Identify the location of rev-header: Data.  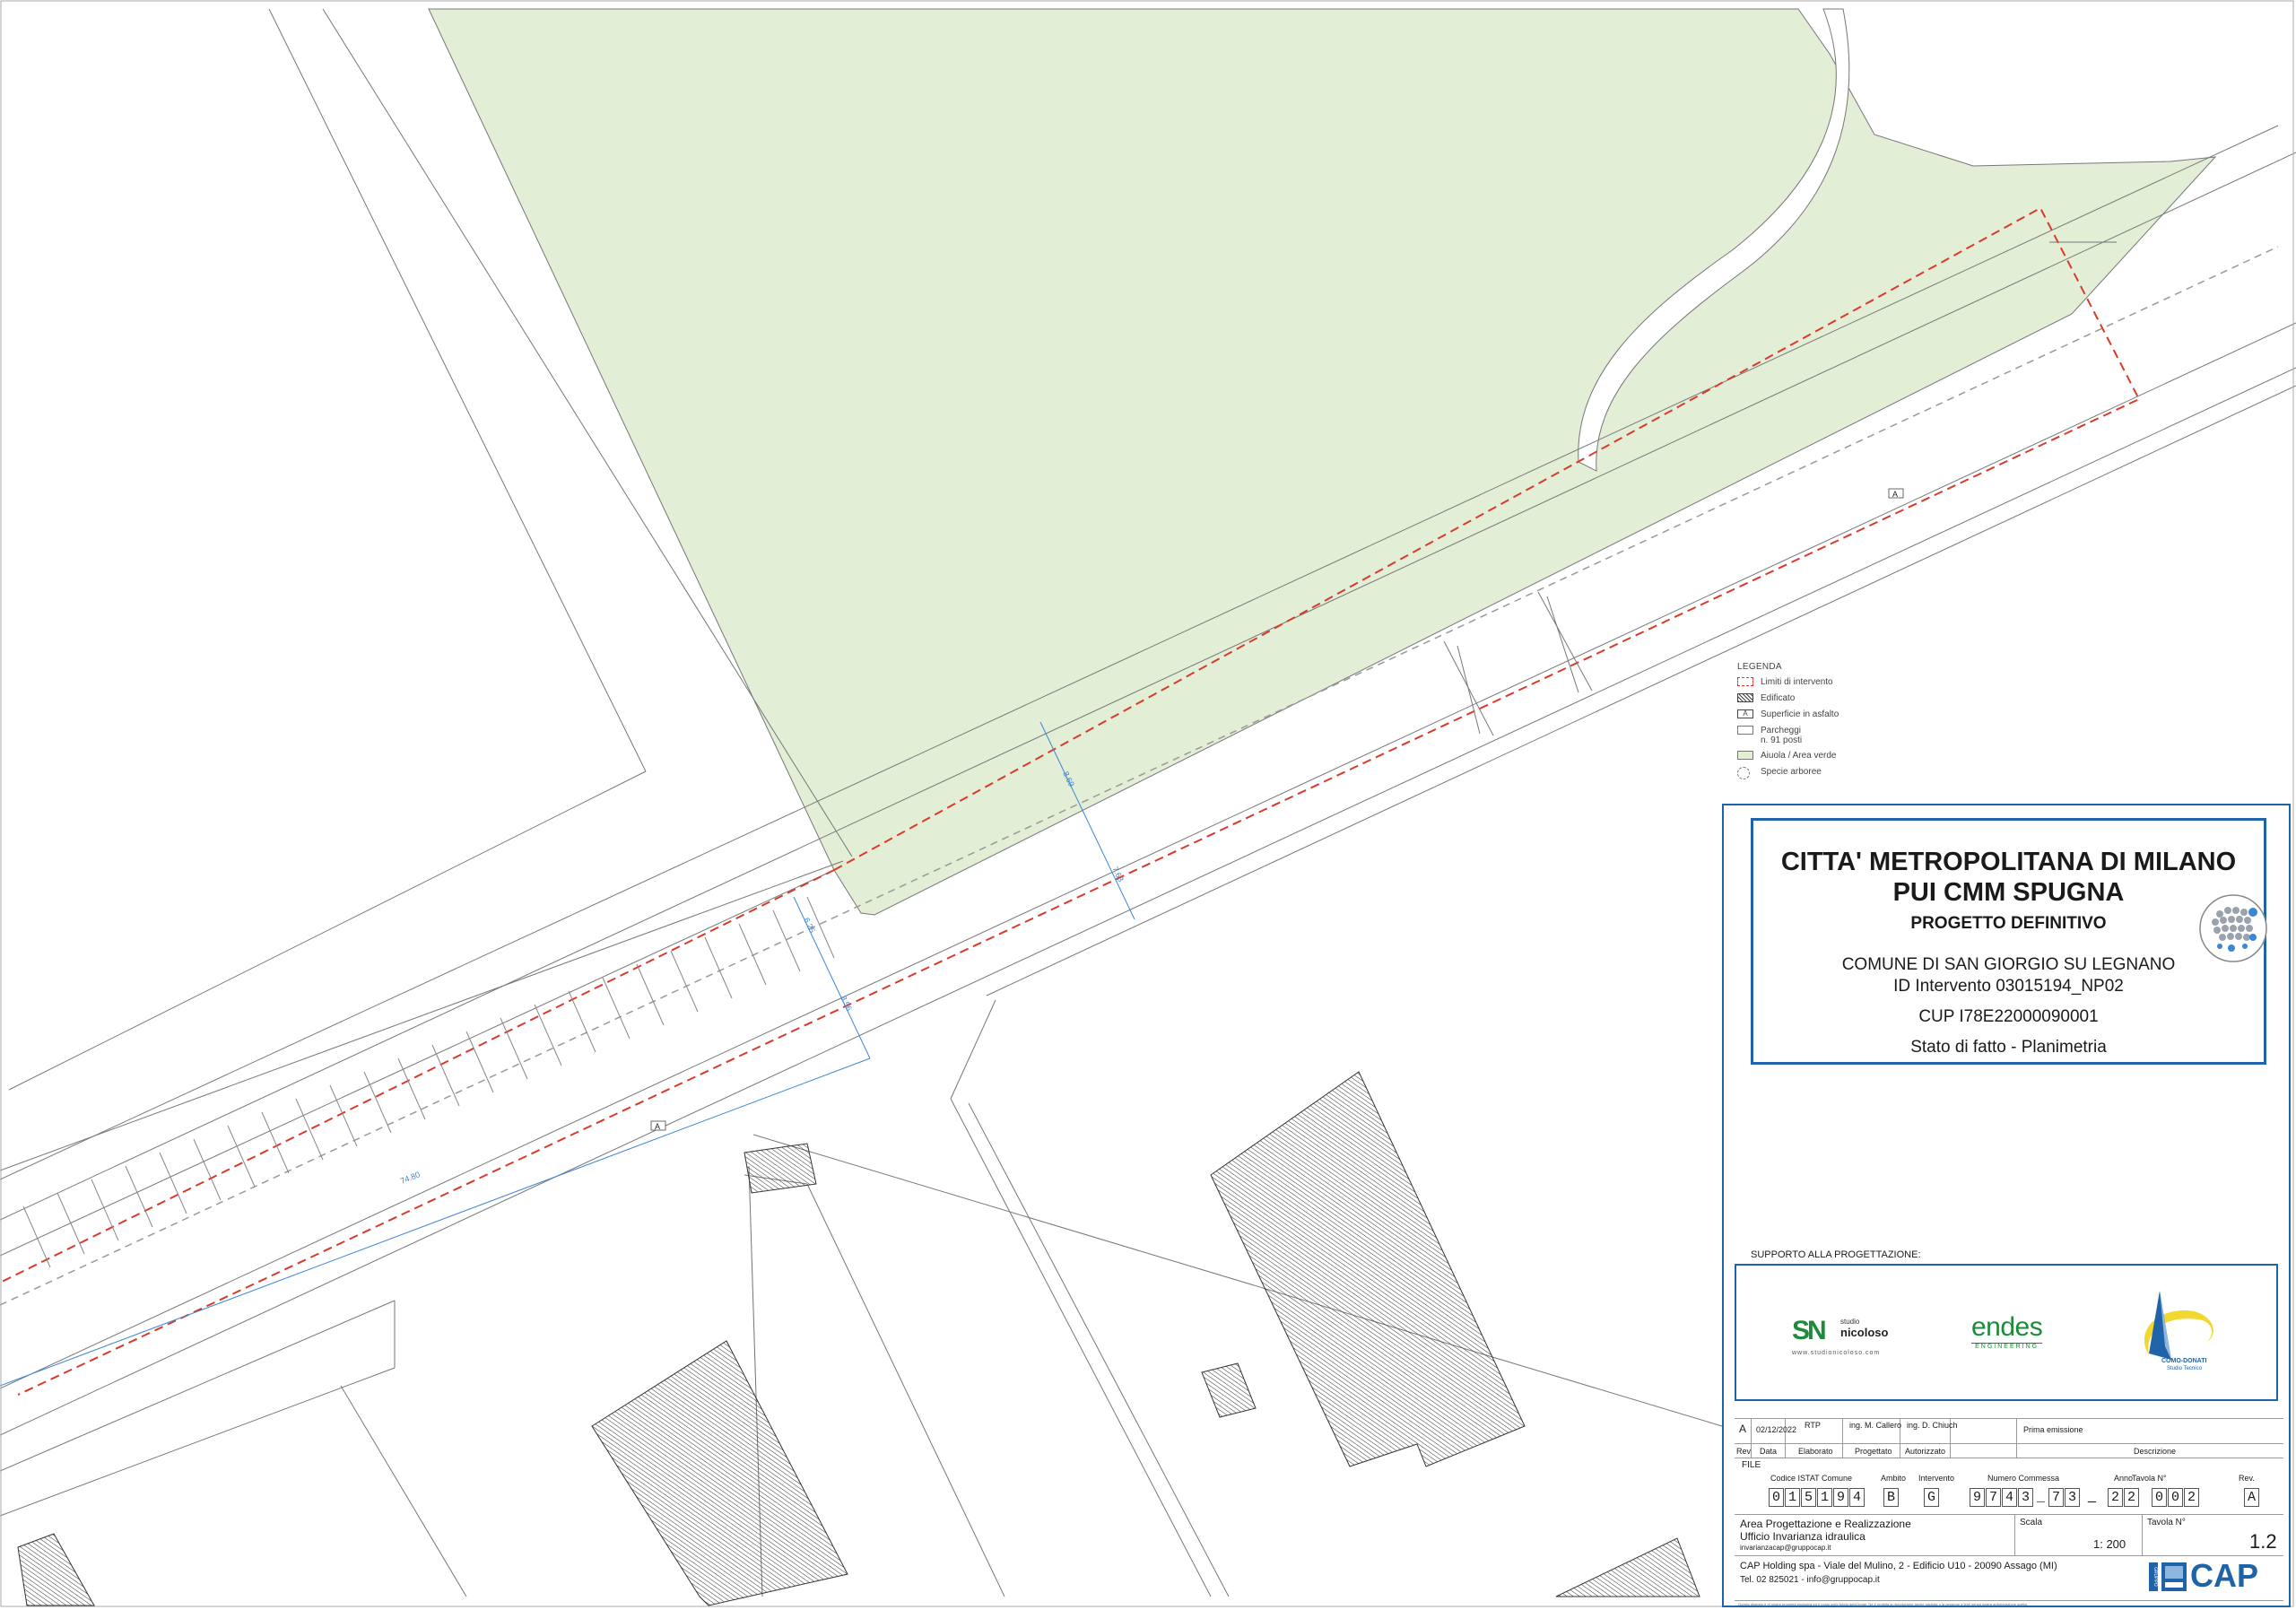
(1769, 1451).